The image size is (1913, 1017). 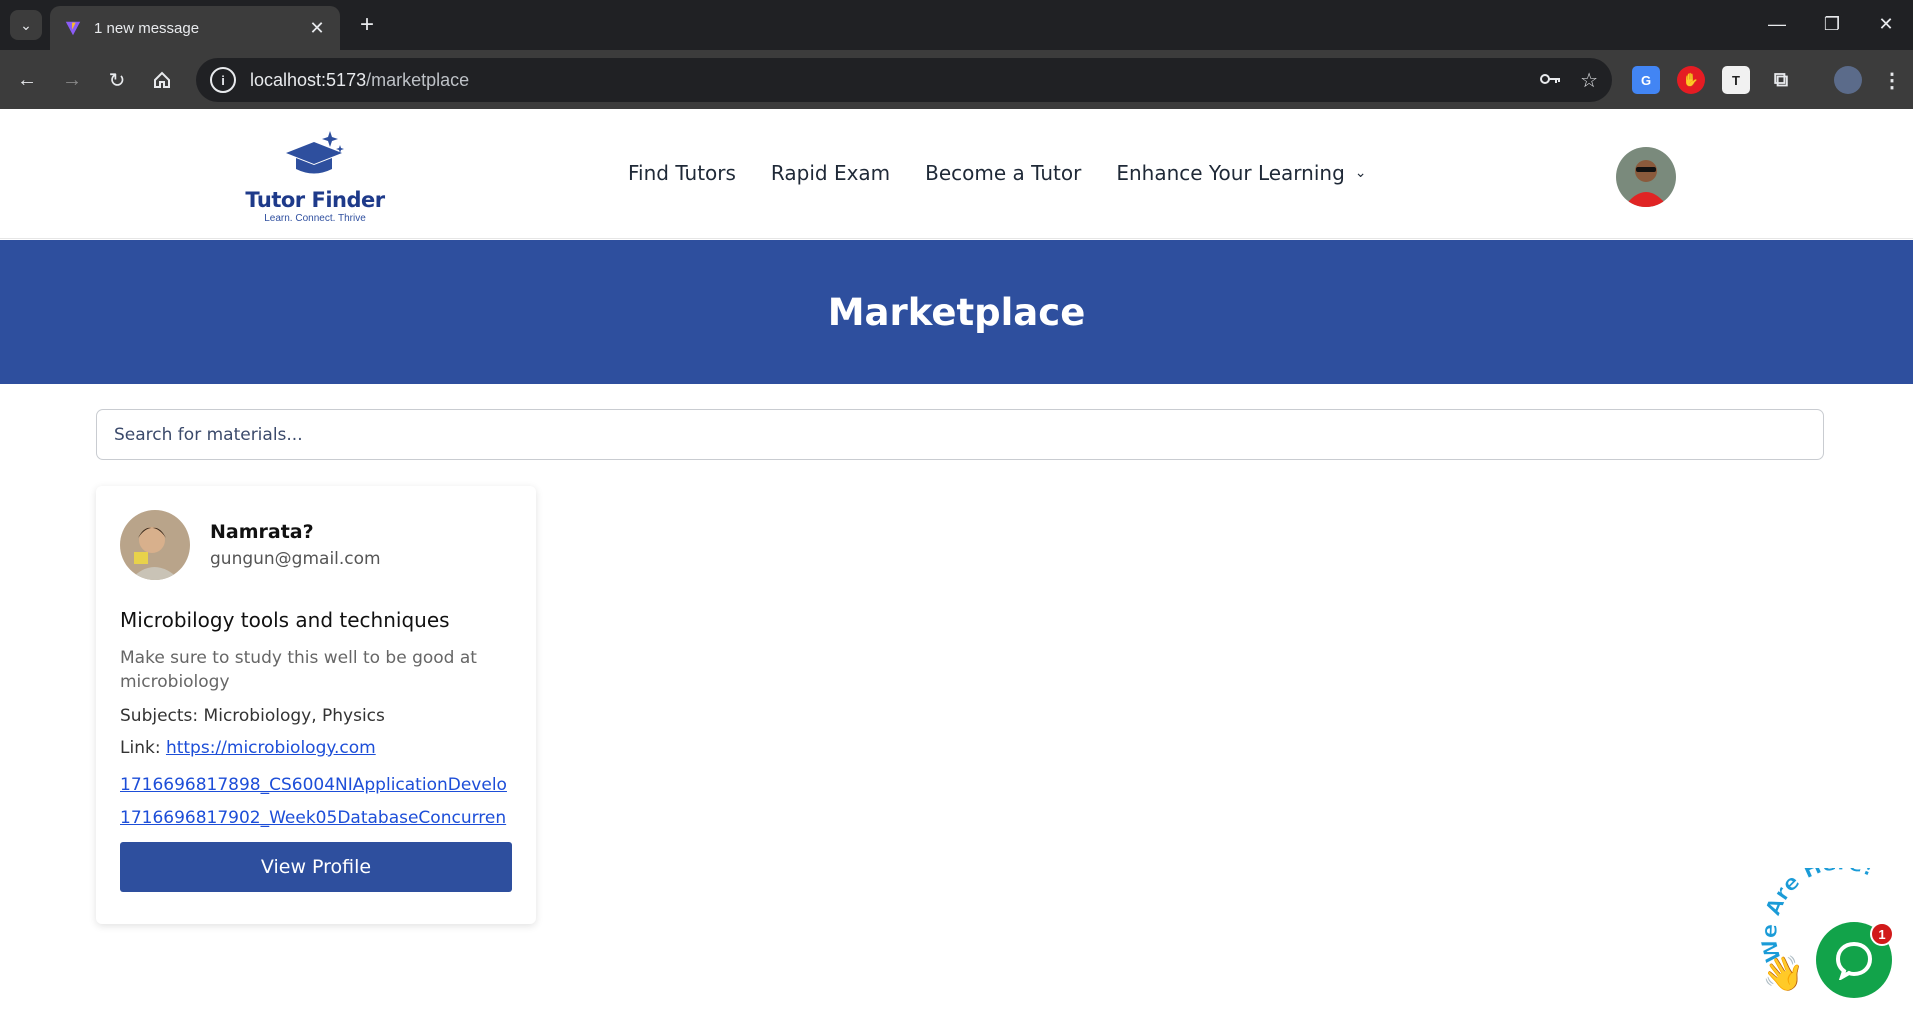 I want to click on file-link: 1716696817898_CS6004NIApplicationDevelo, so click(x=316, y=785).